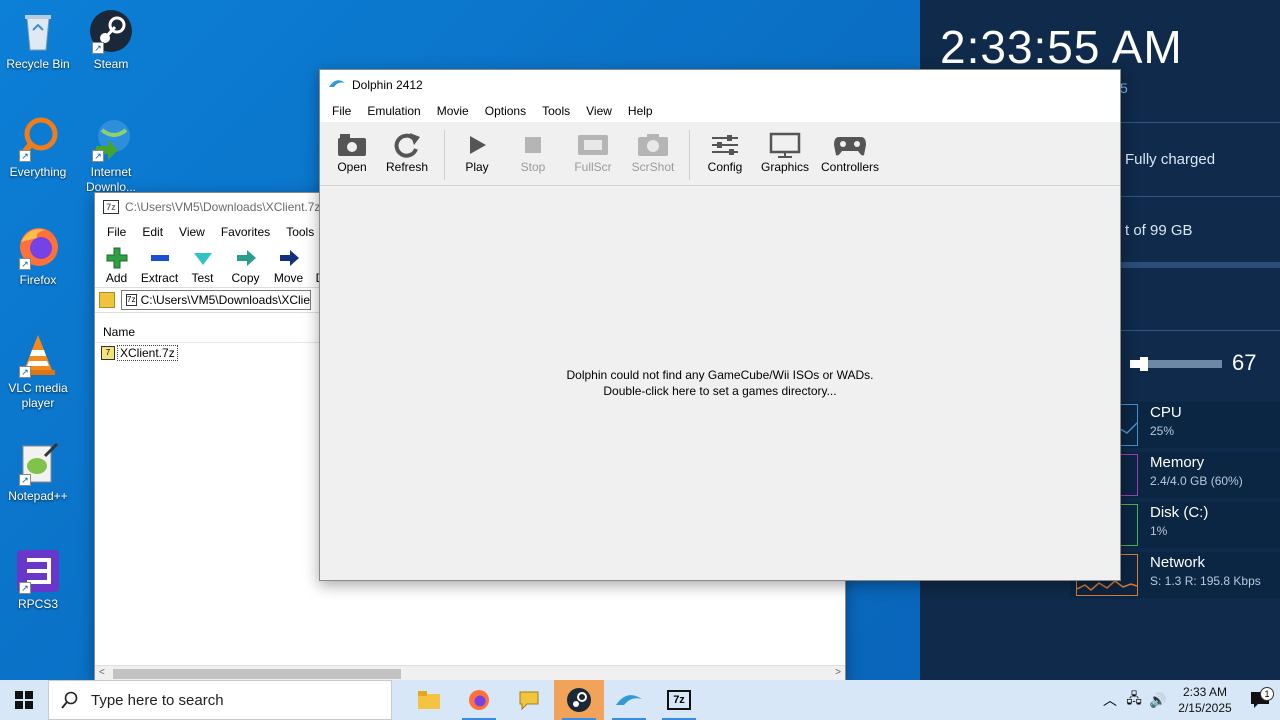 The width and height of the screenshot is (1280, 720). I want to click on taskbar-apps: 7z, so click(554, 700).